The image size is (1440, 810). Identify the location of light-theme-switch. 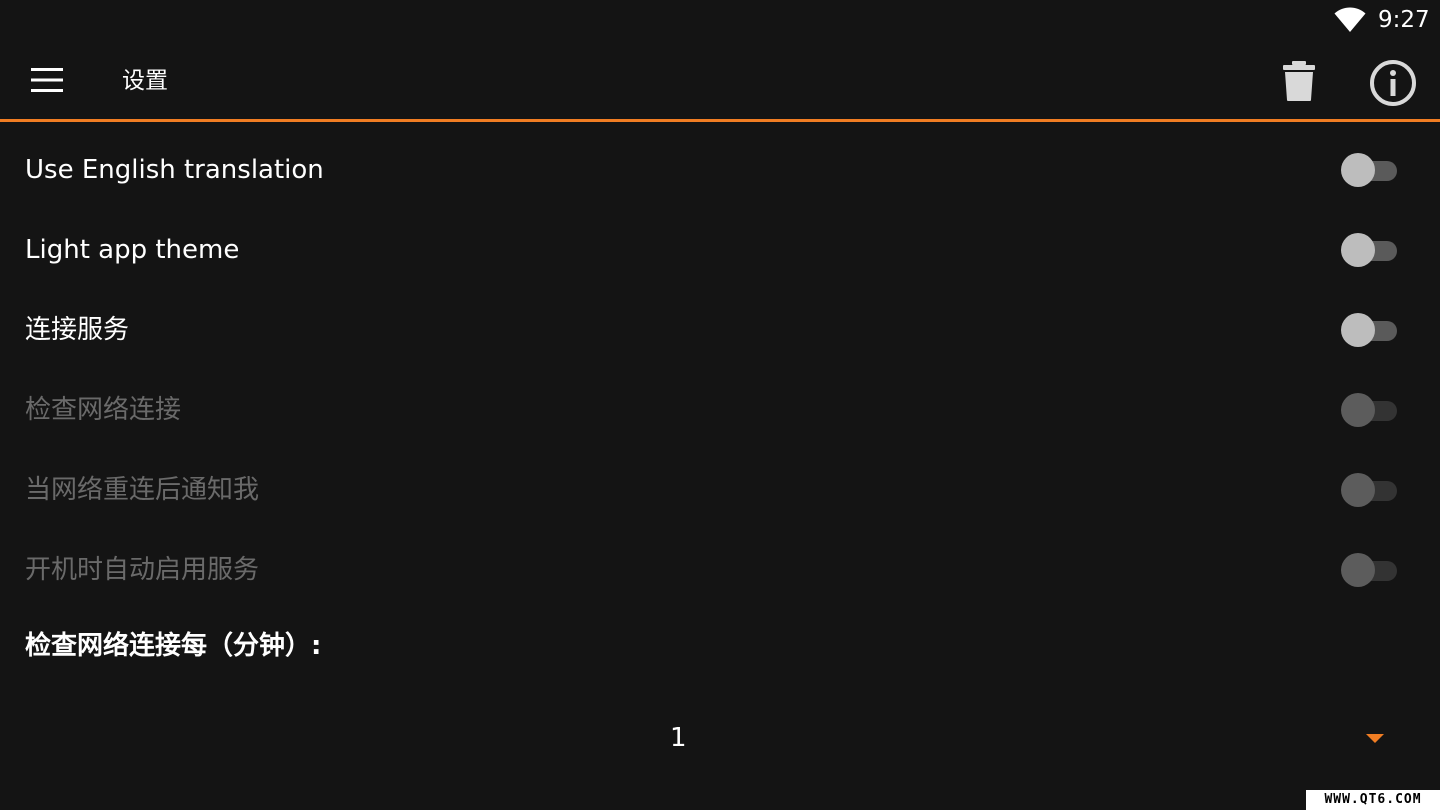
(1369, 250).